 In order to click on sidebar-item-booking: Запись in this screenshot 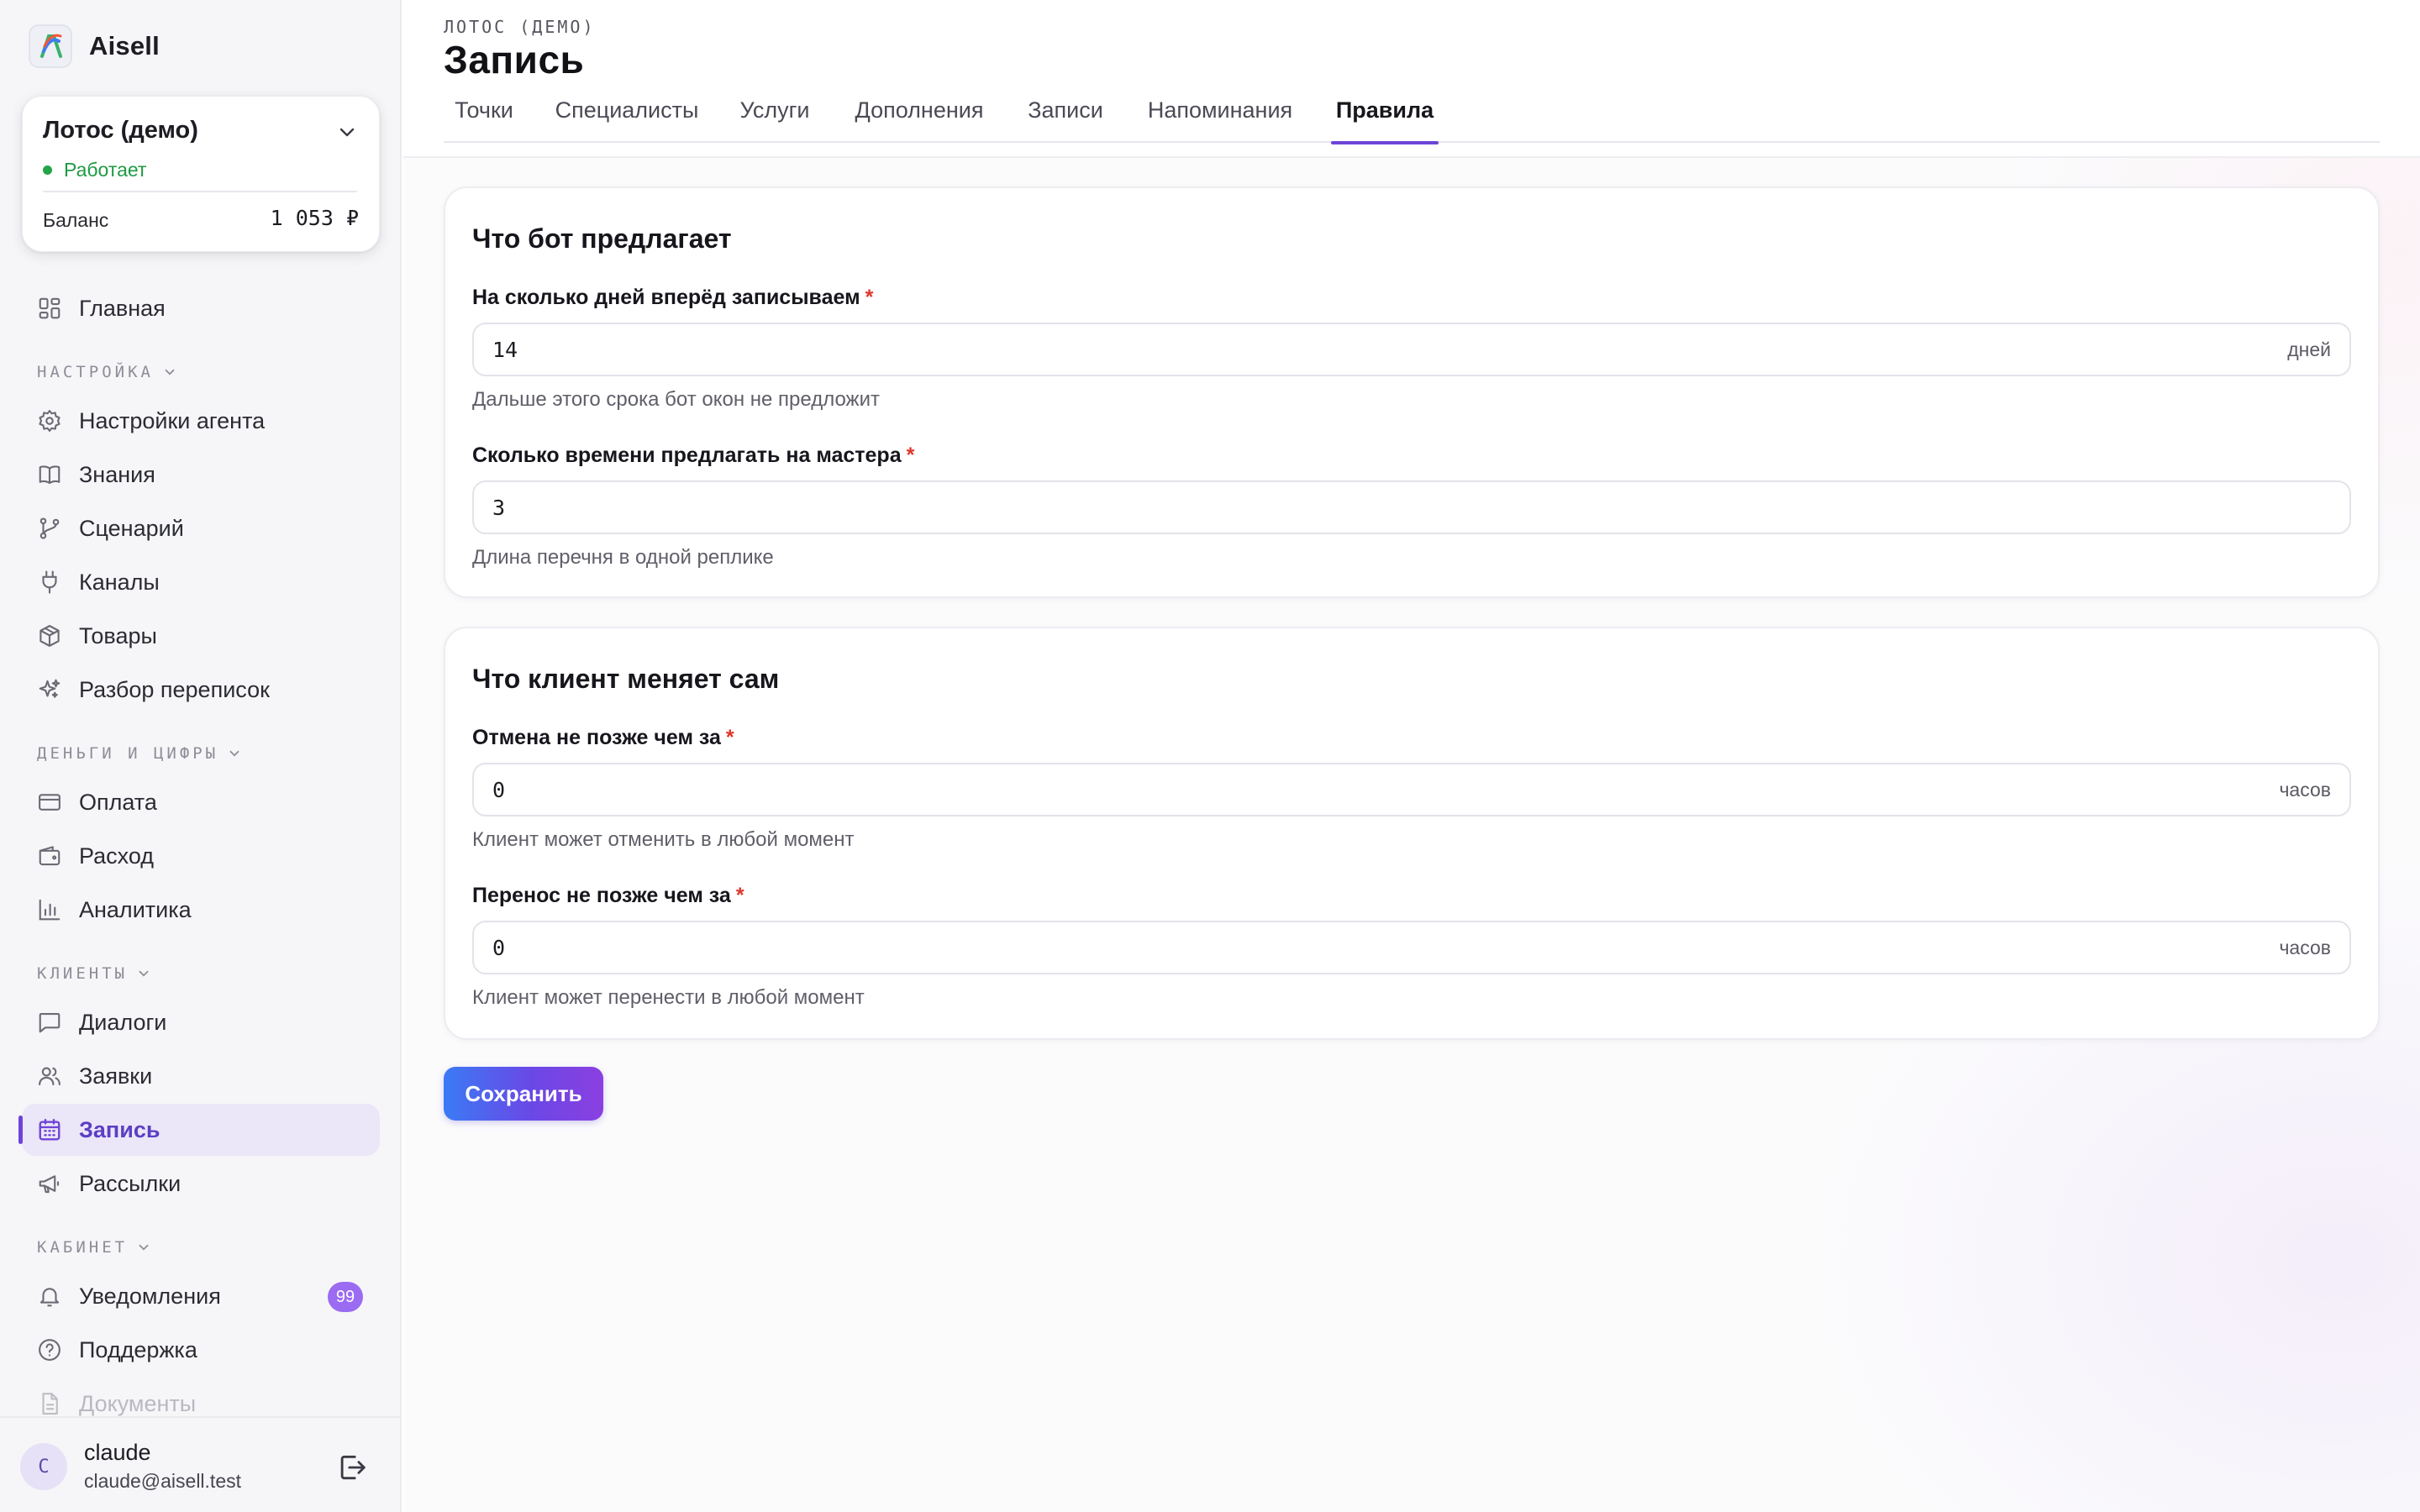, I will do `click(199, 1130)`.